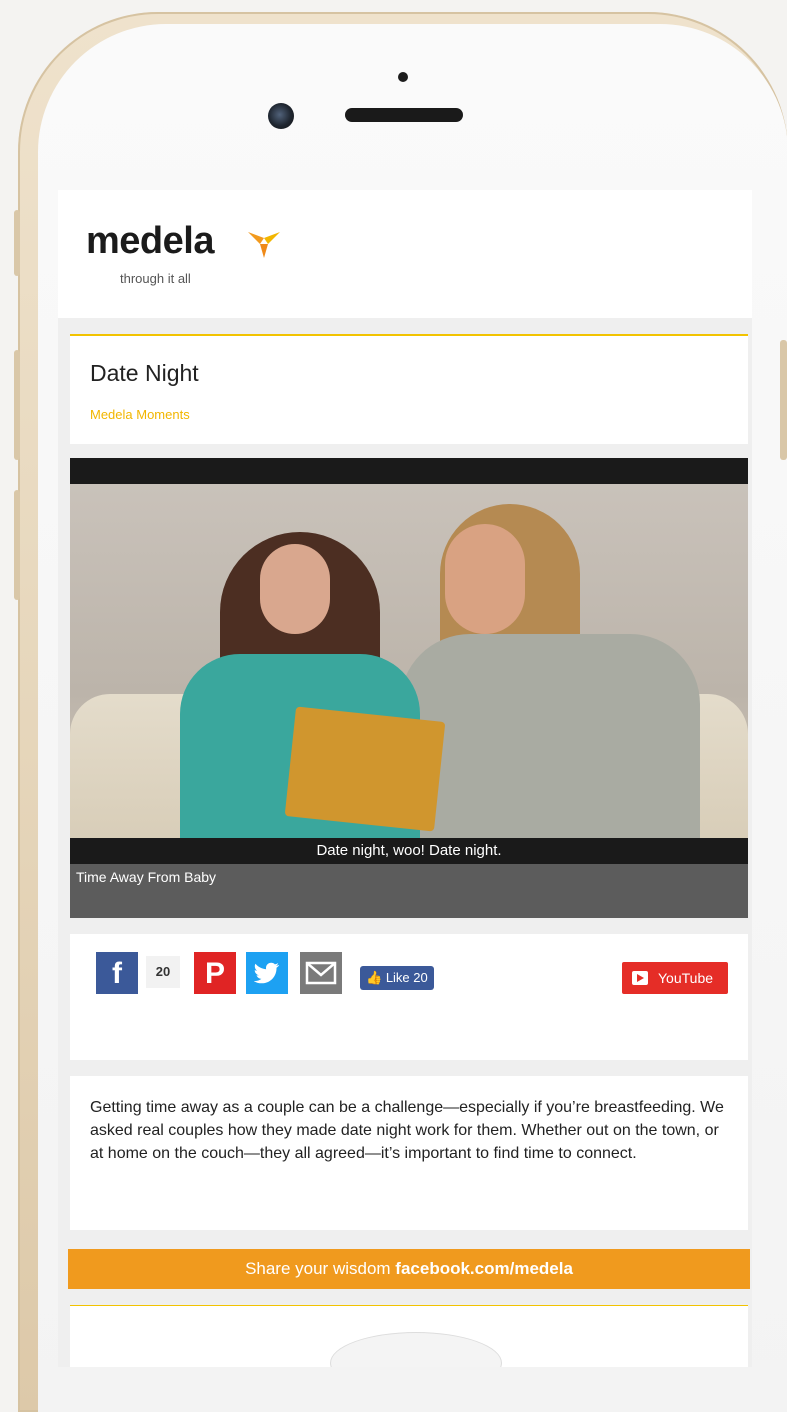 The height and width of the screenshot is (1412, 787). What do you see at coordinates (409, 389) in the screenshot?
I see `article-header: Date Night Medela Moments` at bounding box center [409, 389].